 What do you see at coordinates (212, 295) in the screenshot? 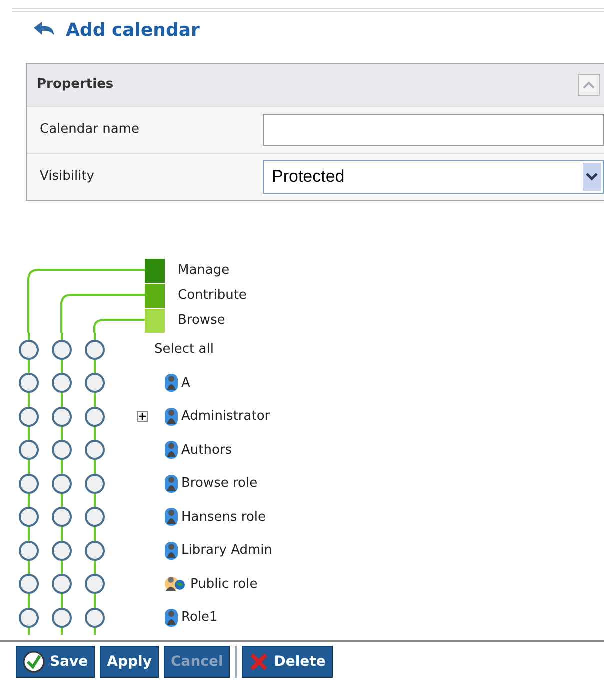
I see `permission-level-label: Contribute` at bounding box center [212, 295].